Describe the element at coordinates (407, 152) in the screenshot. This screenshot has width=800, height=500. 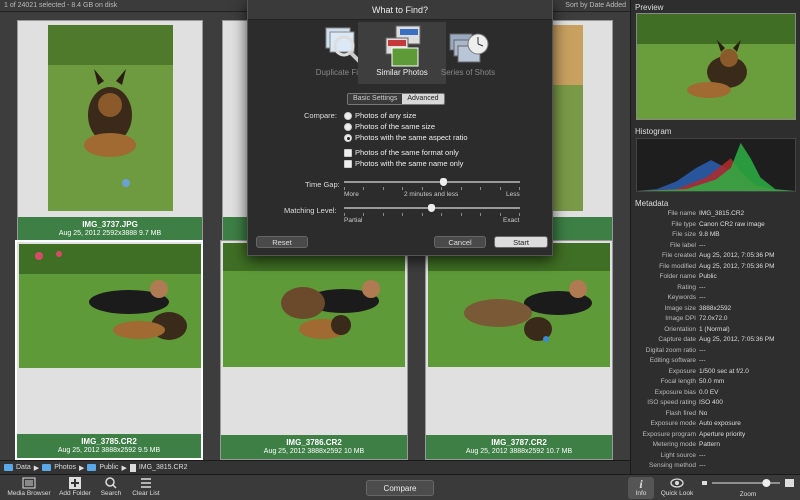
I see `checkbox-label: Photos of the same format only` at that location.